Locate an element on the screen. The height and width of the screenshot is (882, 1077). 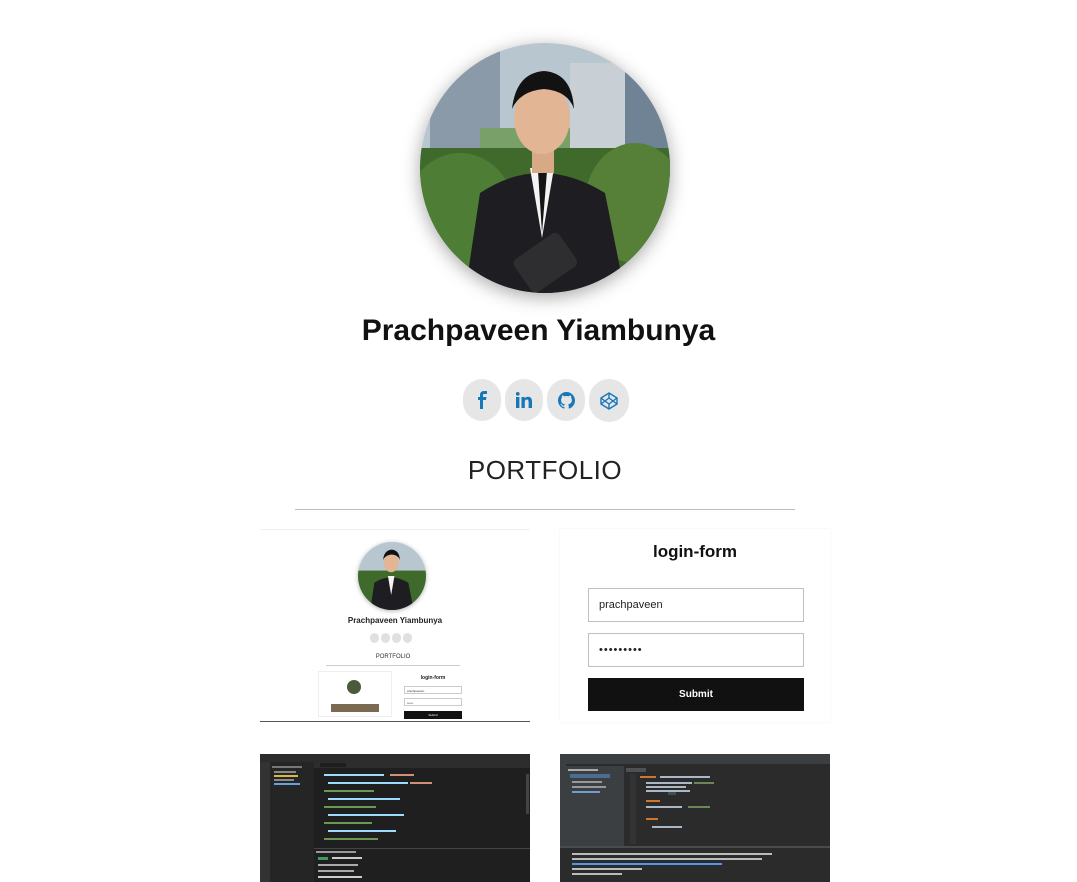
mini-password-field: •••••• is located at coordinates (433, 702).